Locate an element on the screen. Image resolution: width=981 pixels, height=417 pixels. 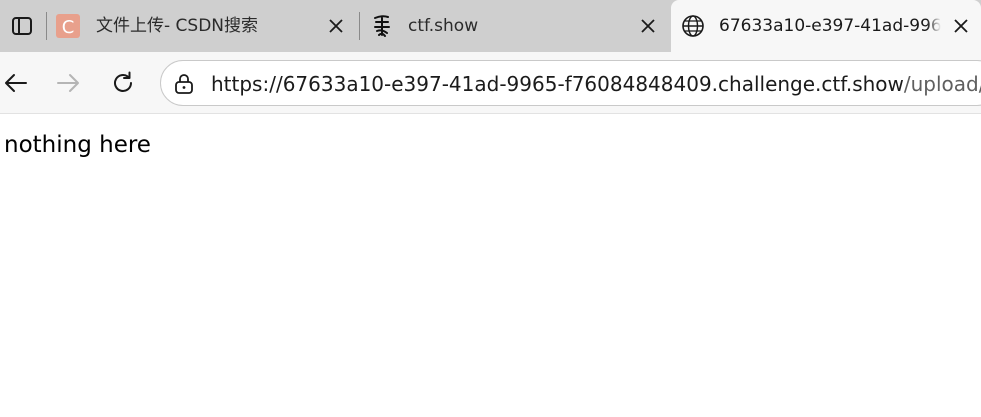
ctfshow-logo-icon is located at coordinates (382, 26).